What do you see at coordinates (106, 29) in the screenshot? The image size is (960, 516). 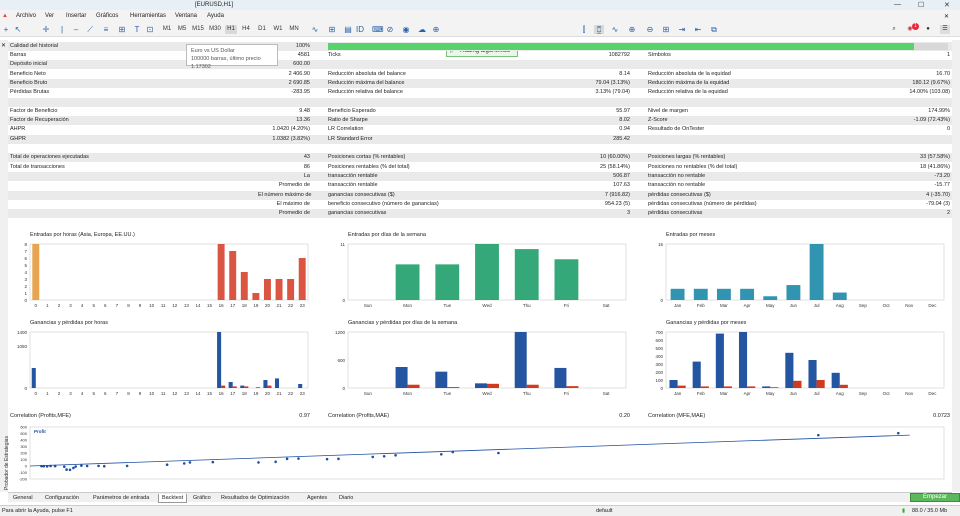 I see `channel-icon: ≡` at bounding box center [106, 29].